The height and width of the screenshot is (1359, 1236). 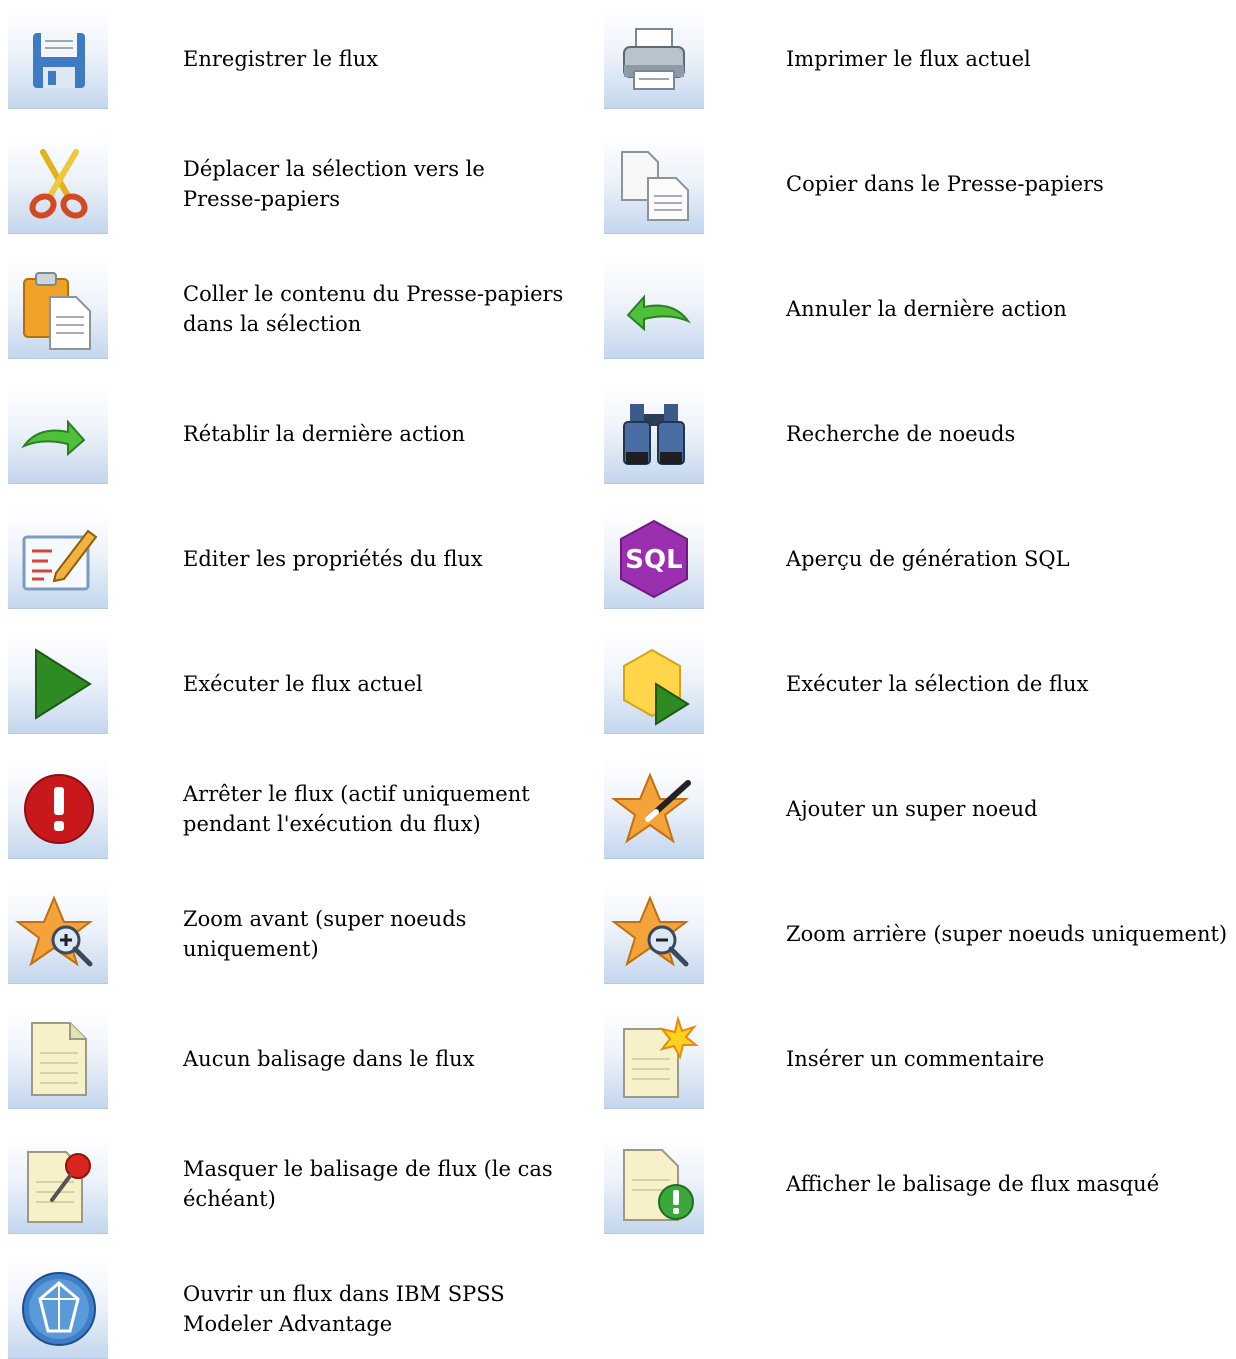 I want to click on save-icon, so click(x=59, y=60).